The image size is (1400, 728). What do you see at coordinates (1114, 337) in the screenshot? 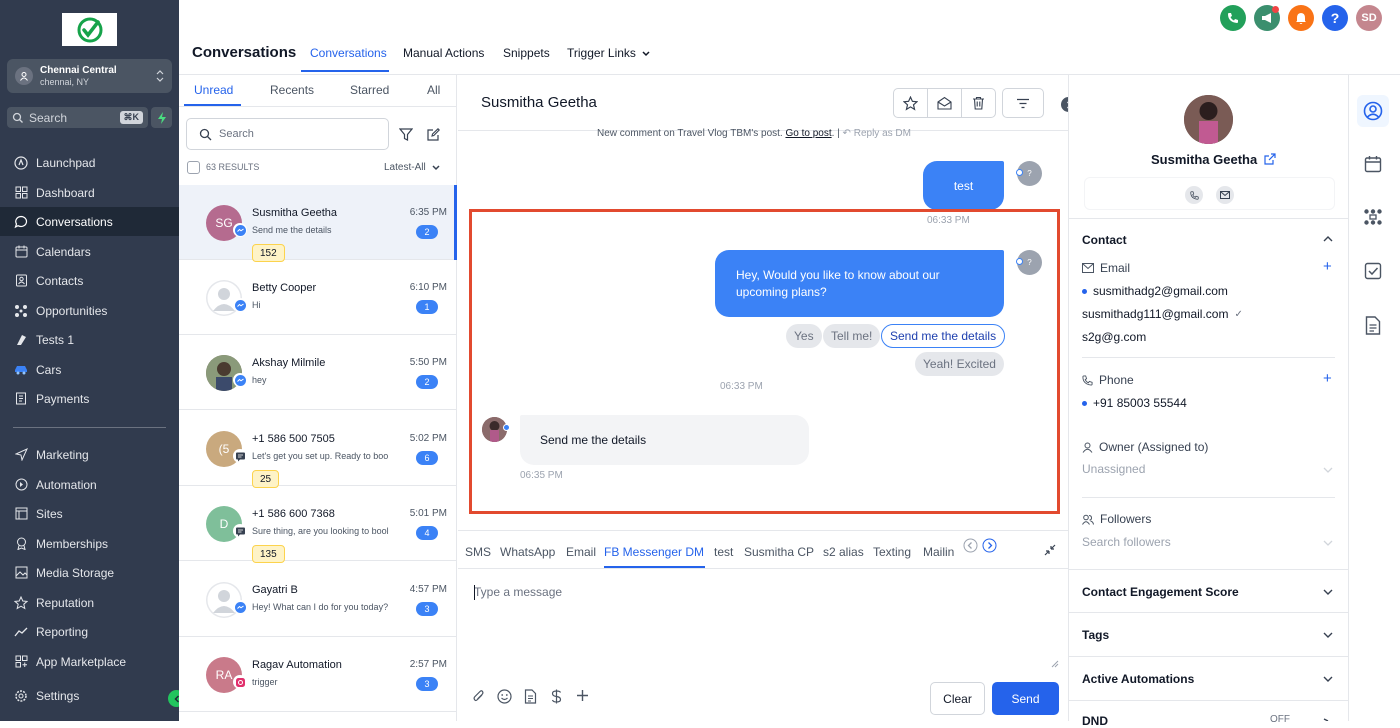
I see `email-tertiary: s2g@g.com` at bounding box center [1114, 337].